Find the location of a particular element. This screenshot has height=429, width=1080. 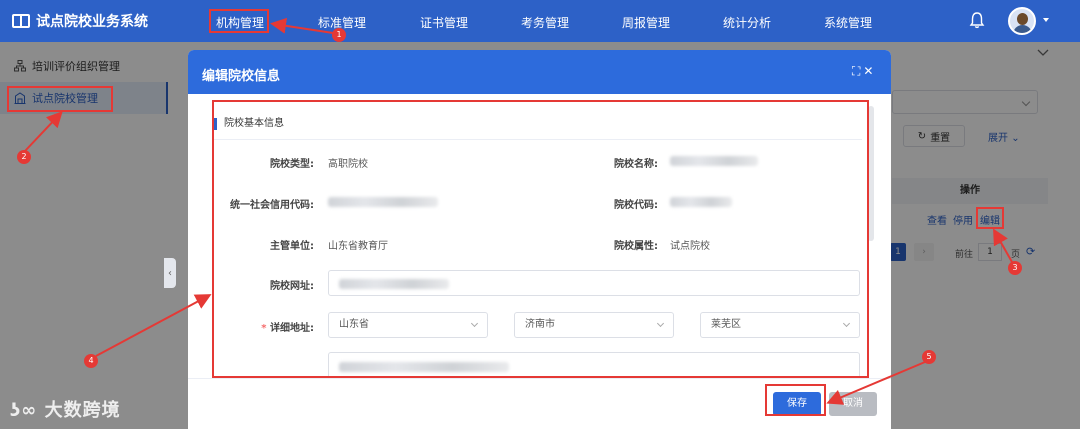

dialog-tools: ⛶✕ is located at coordinates (864, 71).